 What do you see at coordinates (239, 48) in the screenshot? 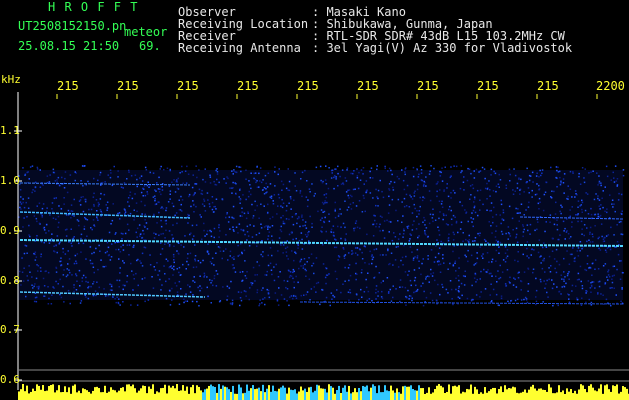
I see `antenna-label: Receiving Antenna` at bounding box center [239, 48].